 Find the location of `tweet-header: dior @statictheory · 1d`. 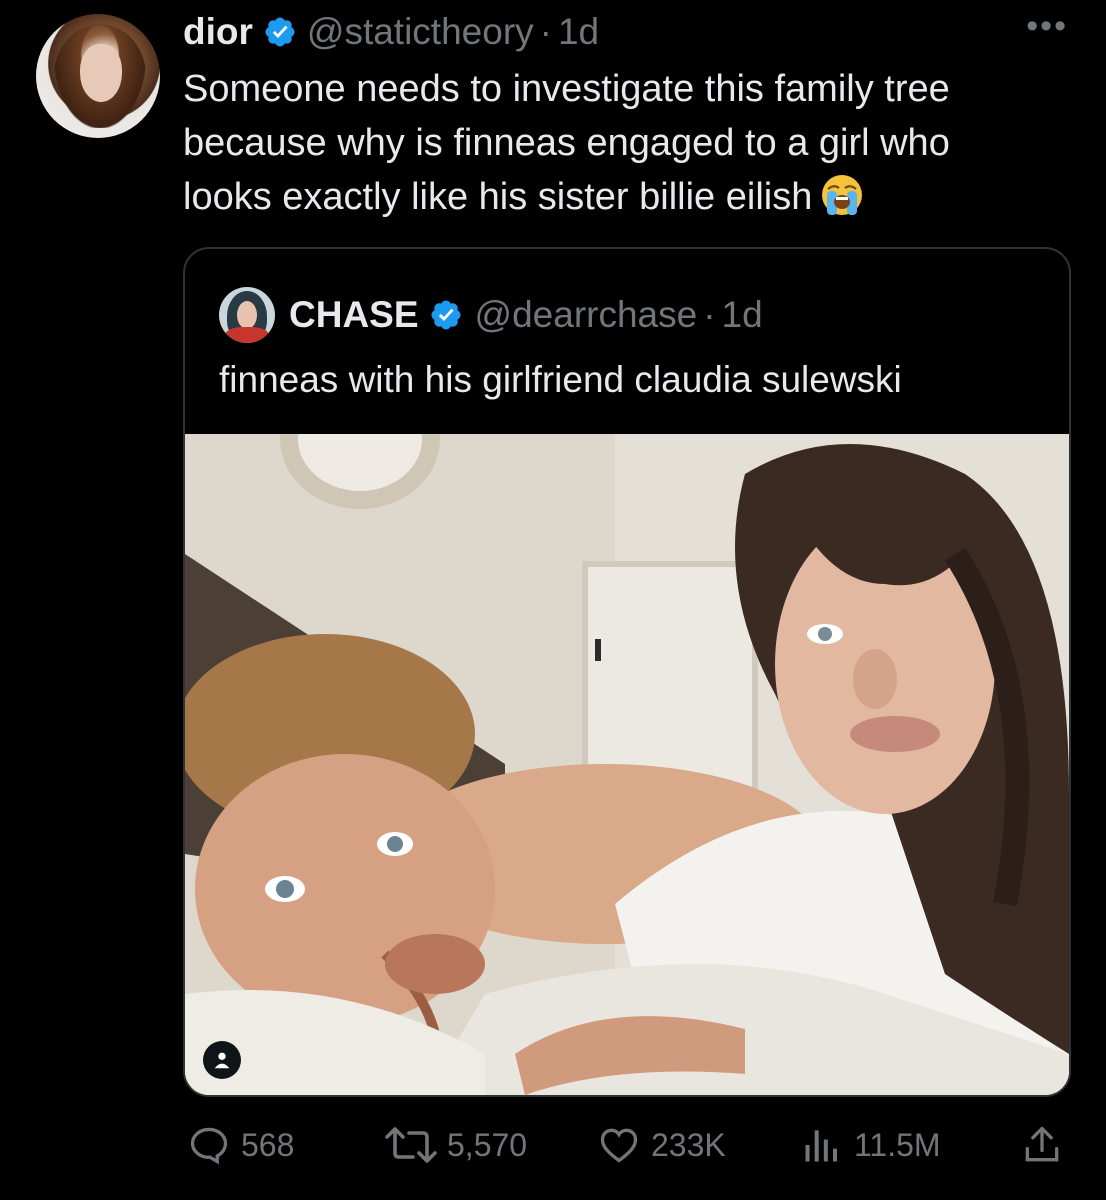

tweet-header: dior @statictheory · 1d is located at coordinates (391, 32).